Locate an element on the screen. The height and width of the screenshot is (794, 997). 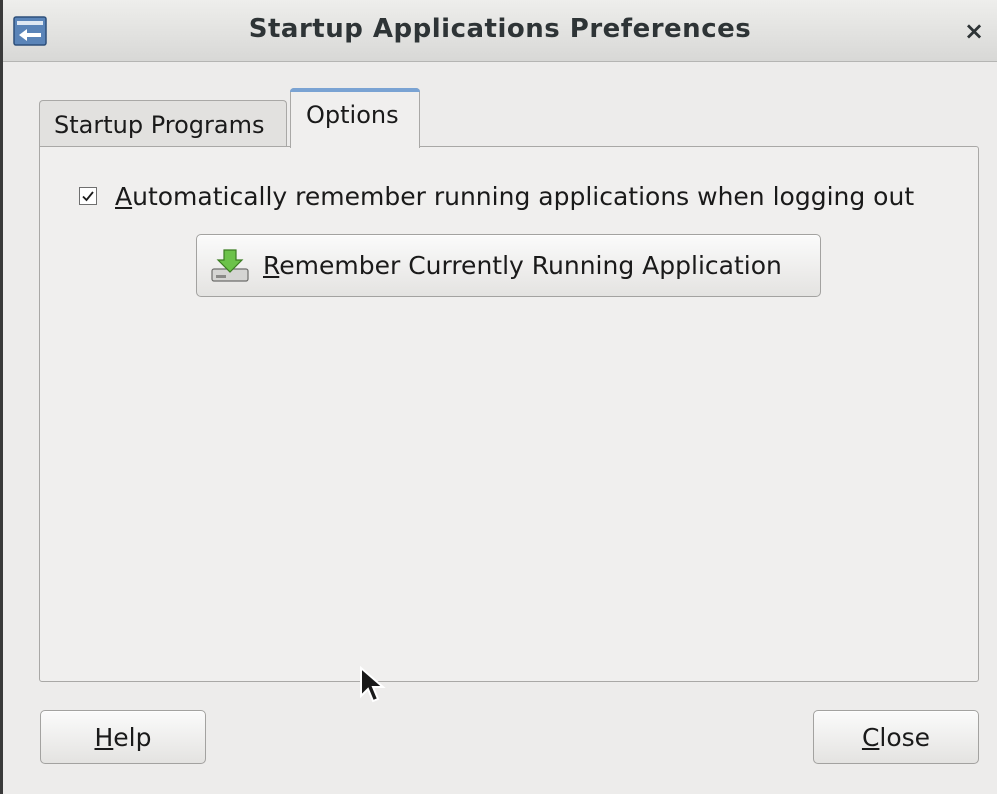
close-window-button: × is located at coordinates (974, 31).